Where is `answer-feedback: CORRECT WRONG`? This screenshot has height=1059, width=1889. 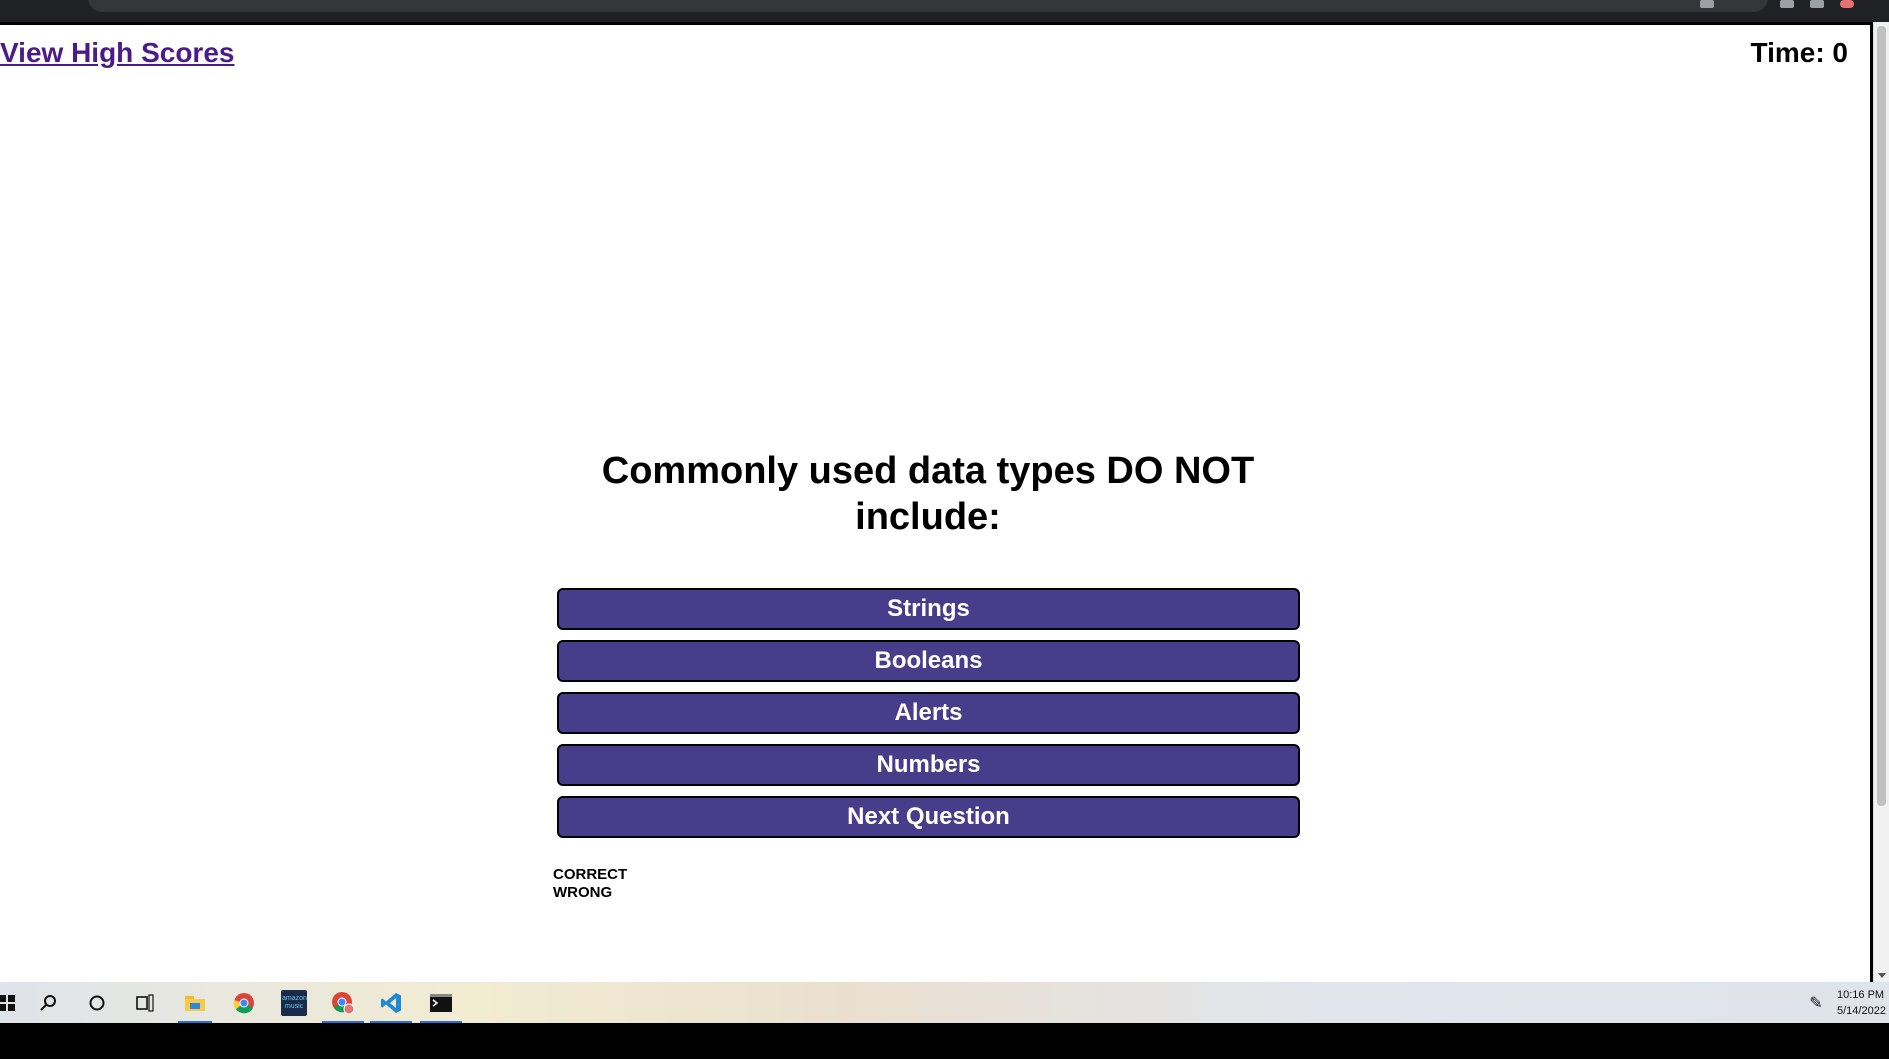
answer-feedback: CORRECT WRONG is located at coordinates (590, 884).